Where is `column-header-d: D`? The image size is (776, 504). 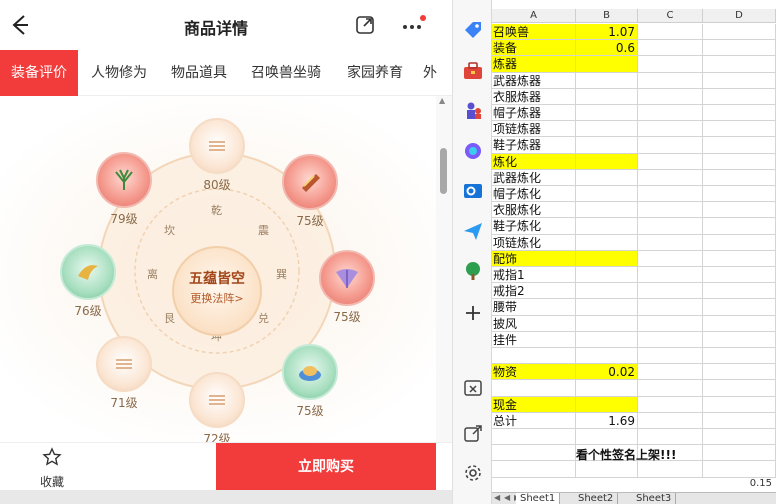
column-header-d: D is located at coordinates (739, 16).